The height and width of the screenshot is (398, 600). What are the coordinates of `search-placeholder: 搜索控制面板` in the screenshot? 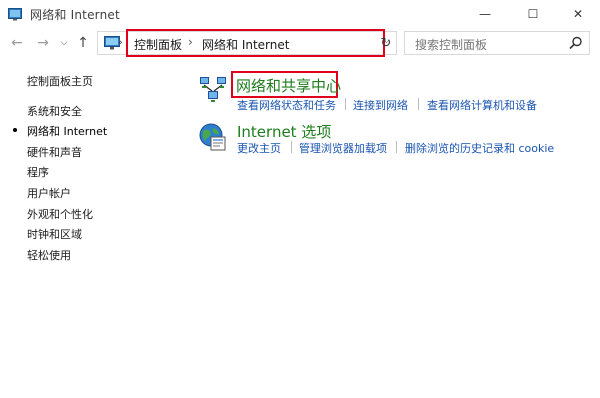 It's located at (451, 45).